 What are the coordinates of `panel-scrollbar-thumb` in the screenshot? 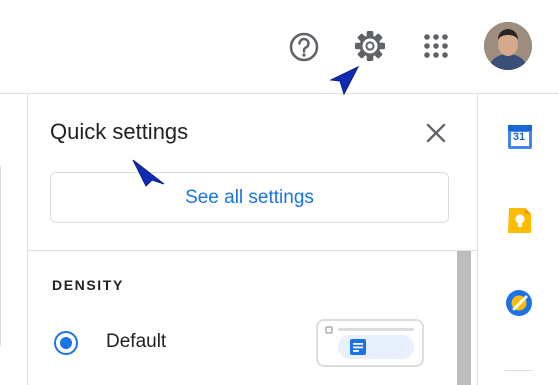 It's located at (464, 318).